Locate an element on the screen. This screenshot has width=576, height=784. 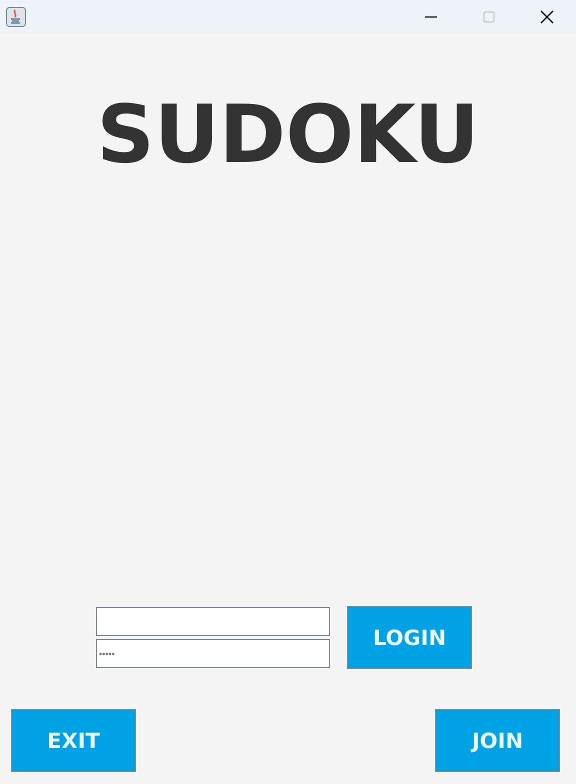
maximize-icon is located at coordinates (489, 17).